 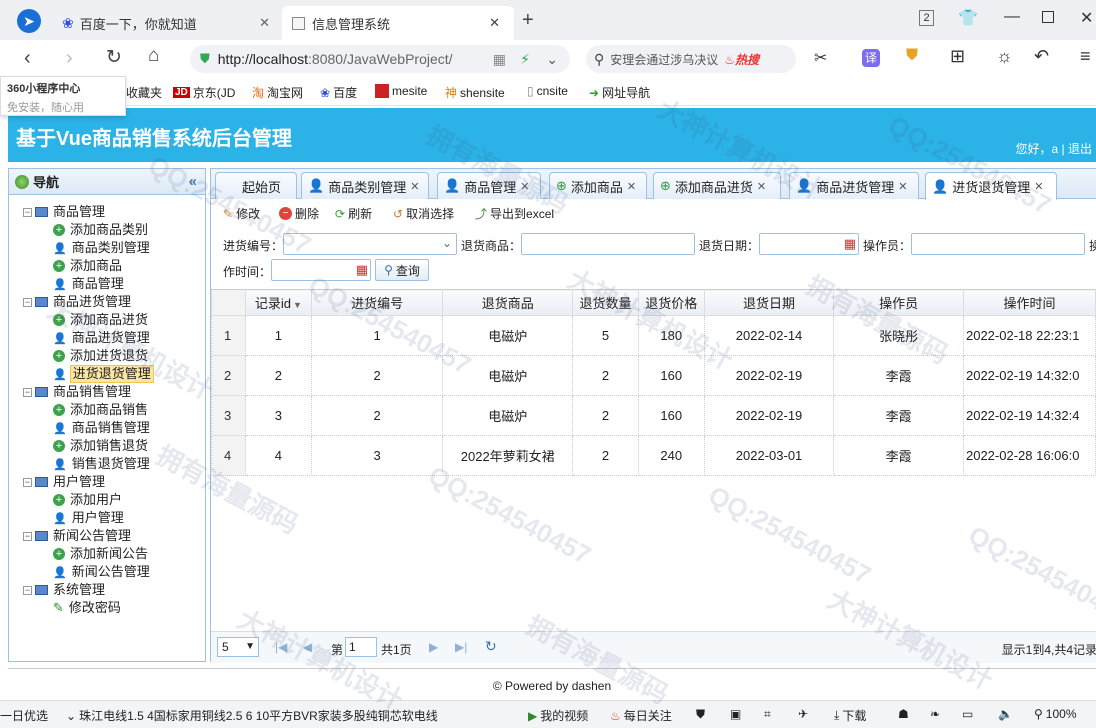 What do you see at coordinates (735, 714) in the screenshot?
I see `image-icon: ▣` at bounding box center [735, 714].